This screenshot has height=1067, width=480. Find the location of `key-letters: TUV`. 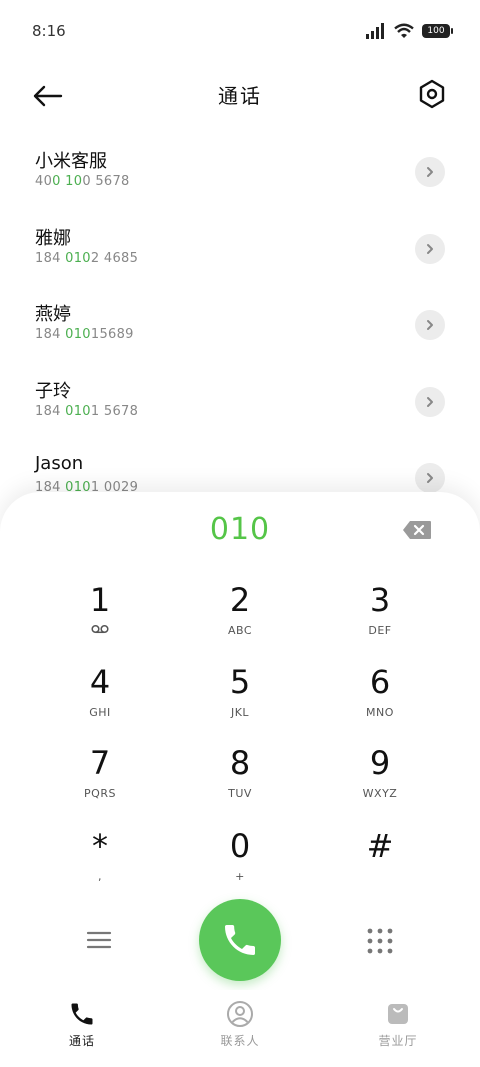

key-letters: TUV is located at coordinates (240, 793).